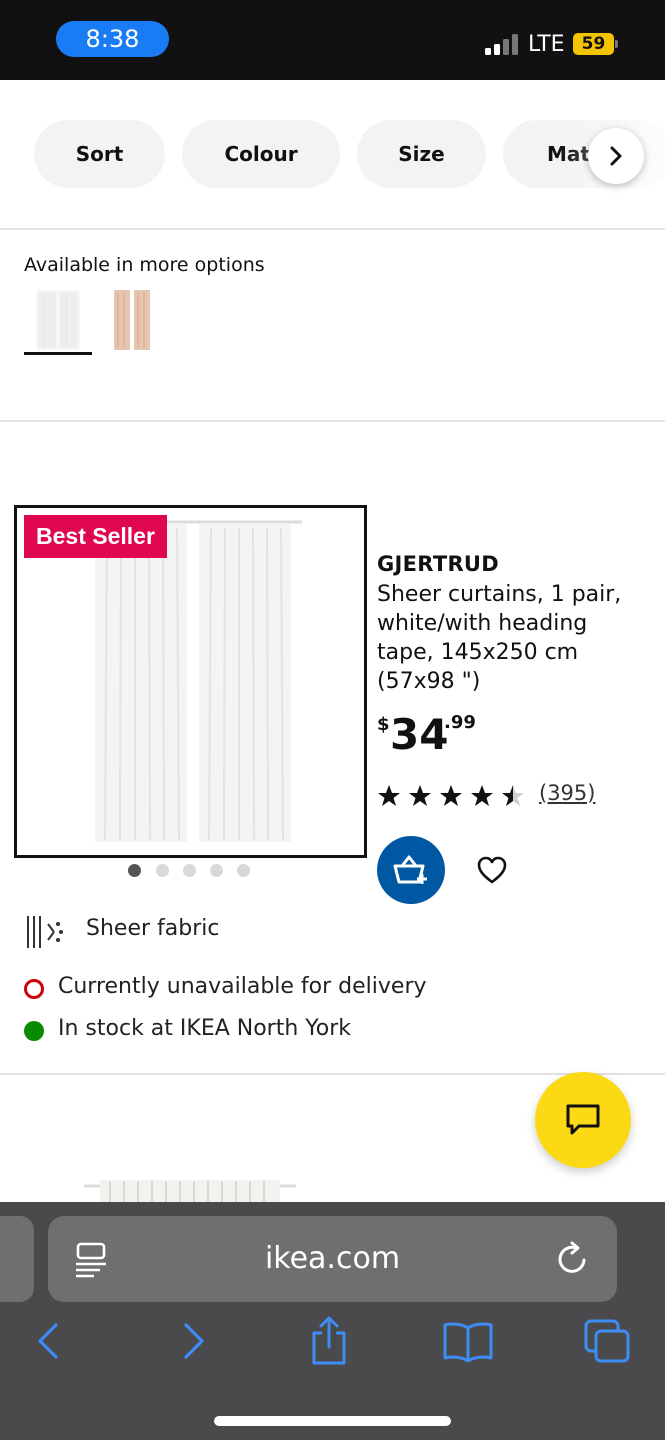  Describe the element at coordinates (190, 681) in the screenshot. I see `product-image: Best Seller` at that location.